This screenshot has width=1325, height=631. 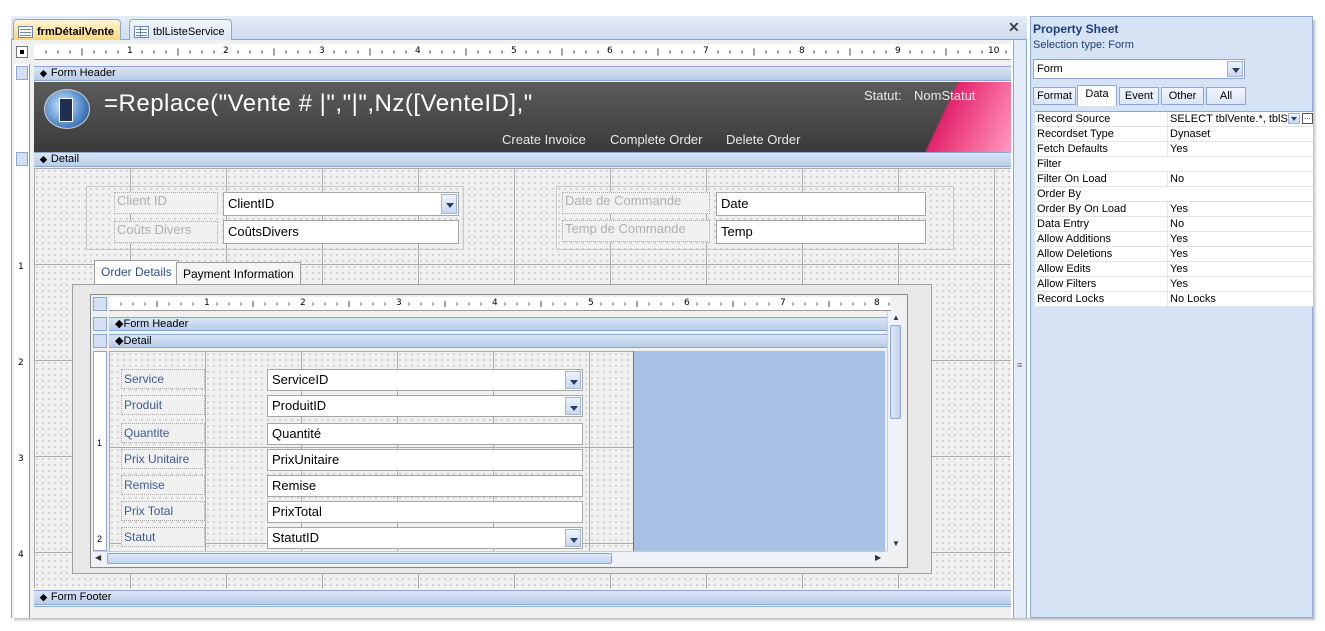 I want to click on remise-label: Remise, so click(x=163, y=485).